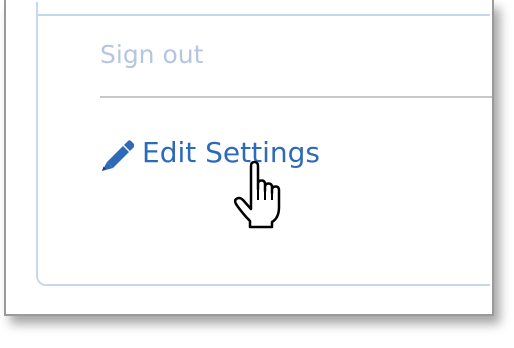 Image resolution: width=514 pixels, height=348 pixels. What do you see at coordinates (118, 155) in the screenshot?
I see `pencil-icon` at bounding box center [118, 155].